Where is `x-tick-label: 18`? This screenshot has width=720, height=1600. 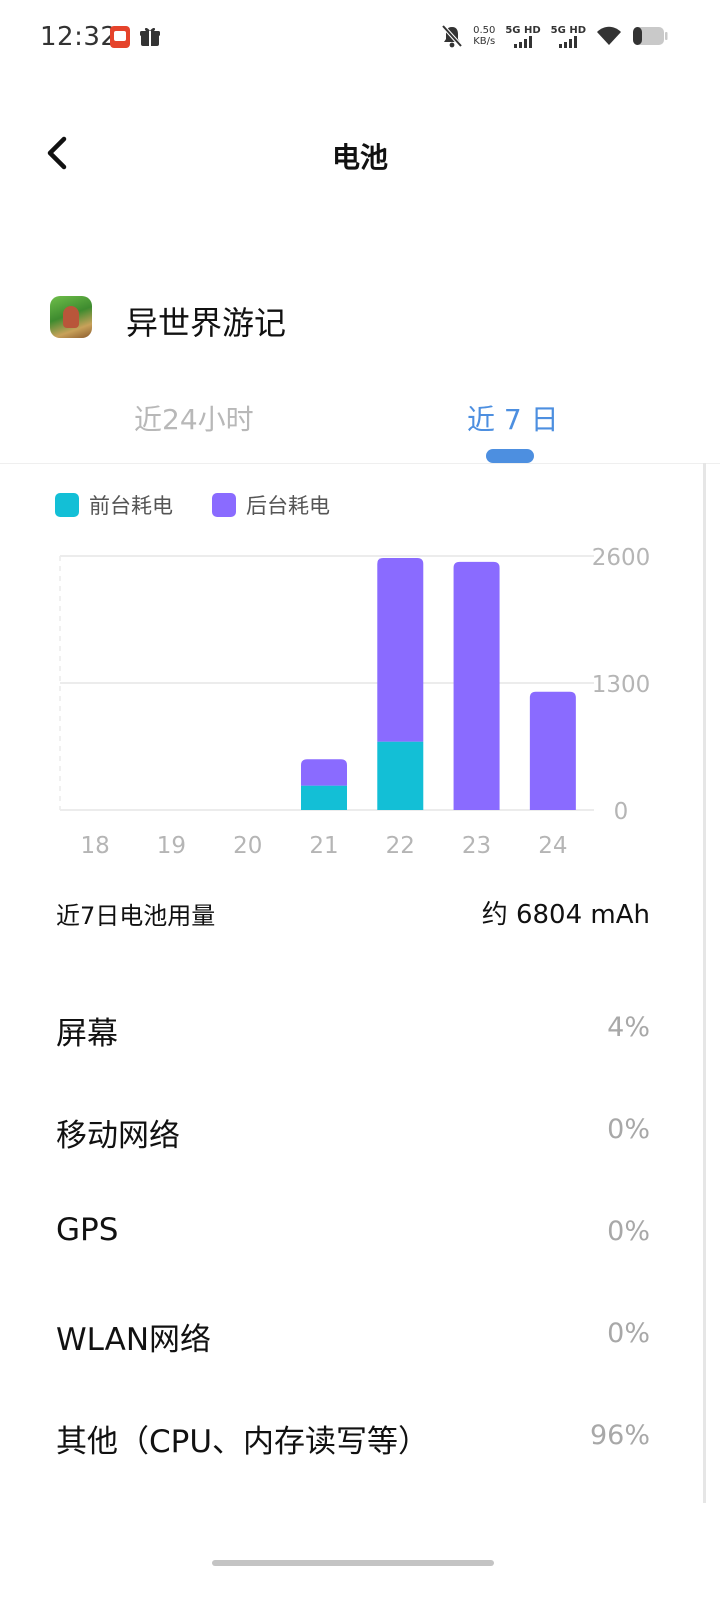 x-tick-label: 18 is located at coordinates (95, 846).